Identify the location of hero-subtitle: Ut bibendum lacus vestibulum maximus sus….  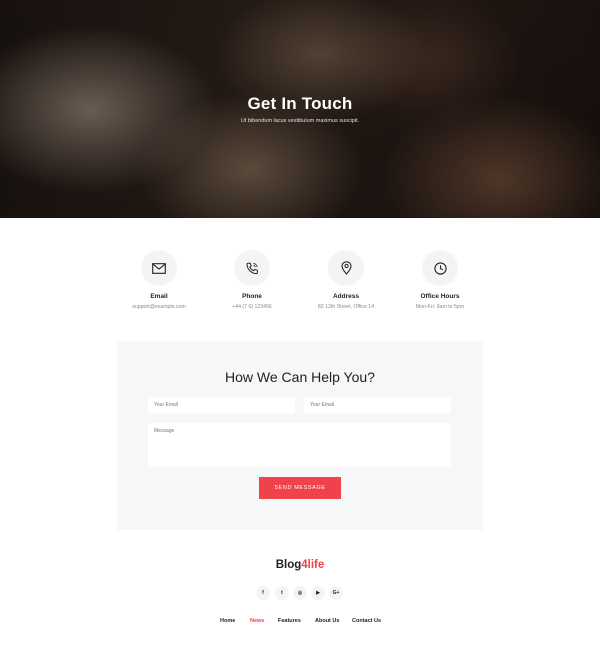
(300, 121).